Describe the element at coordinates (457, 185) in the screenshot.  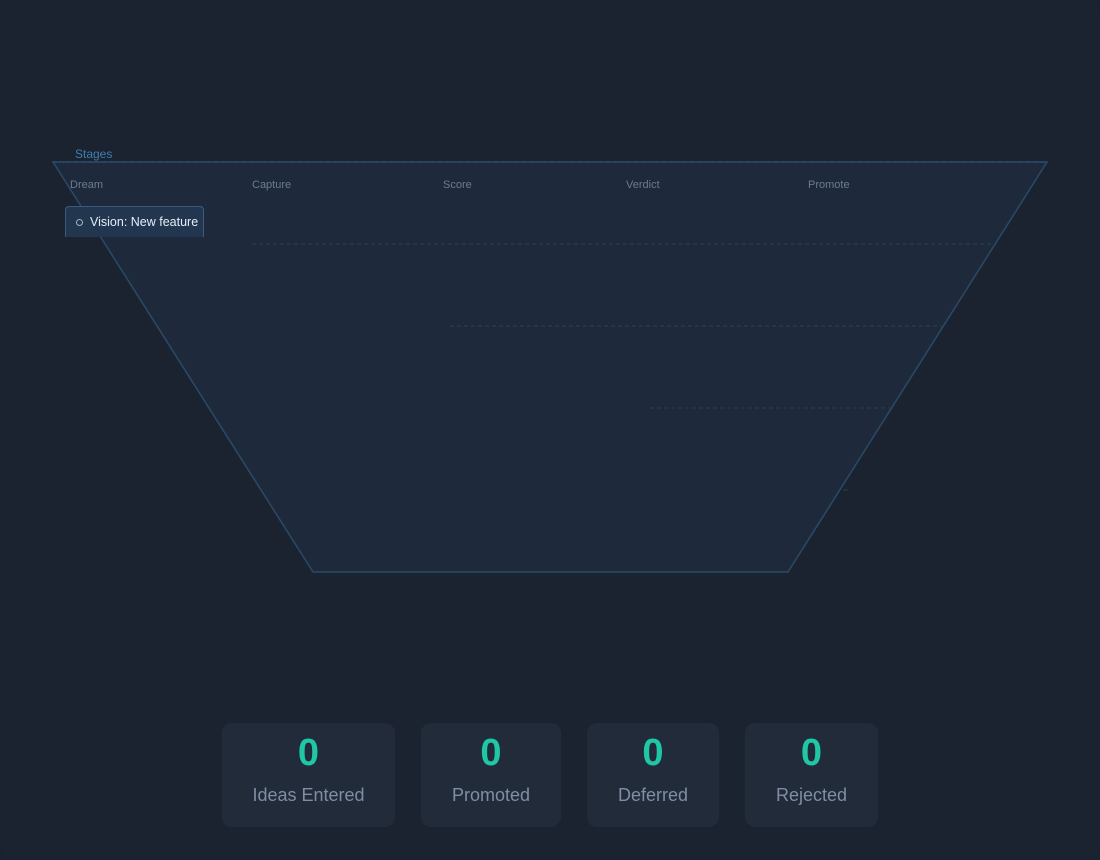
I see `stage-label-score: Score` at that location.